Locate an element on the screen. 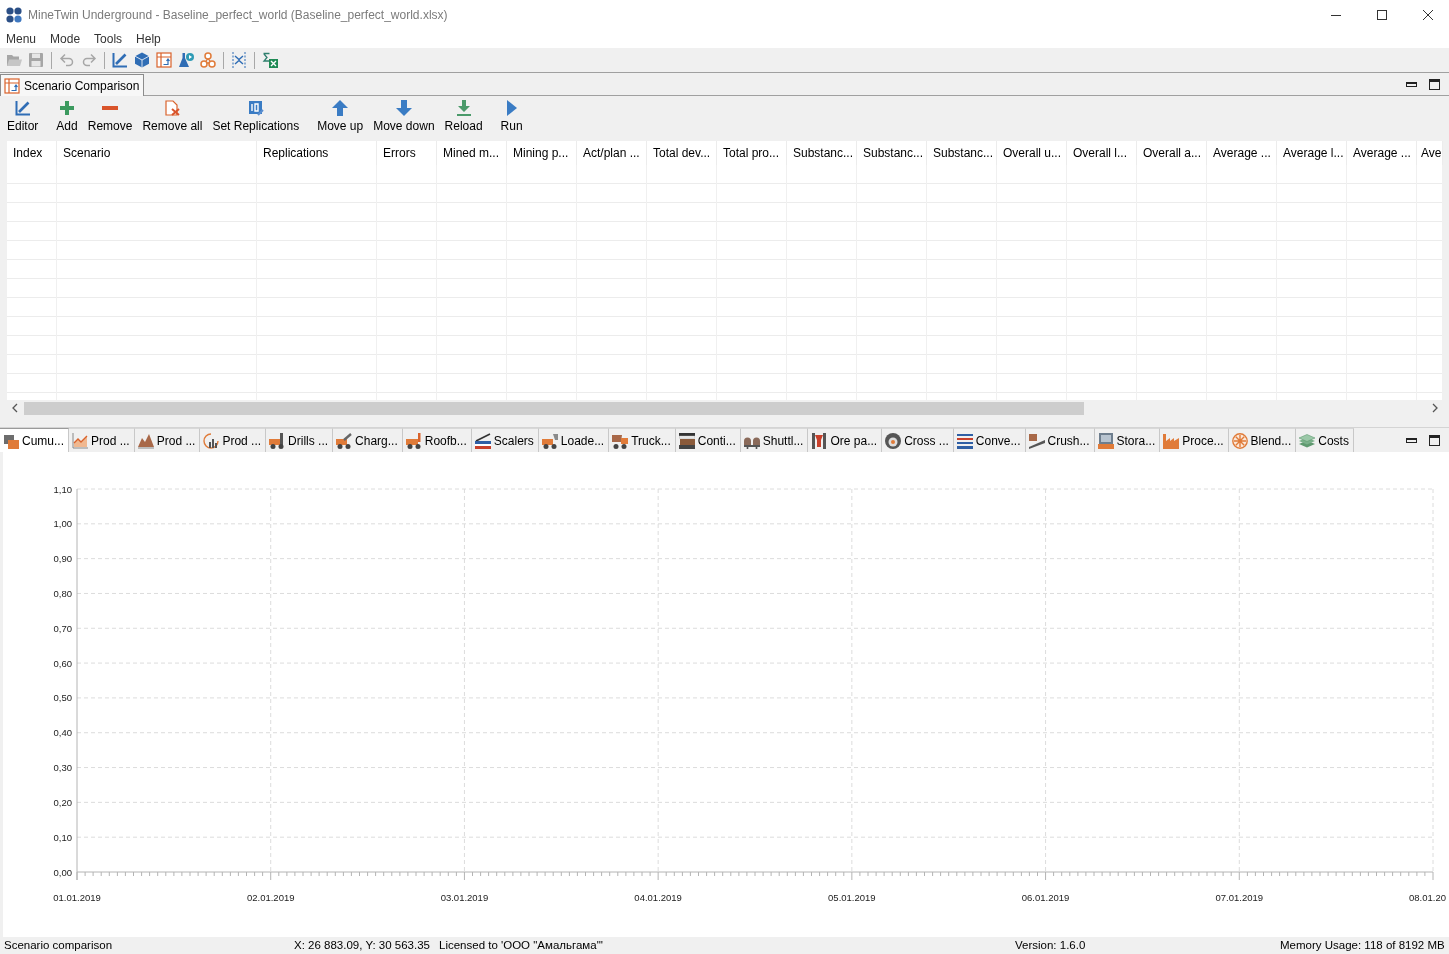 The height and width of the screenshot is (954, 1449). boom-vehicle-icon is located at coordinates (344, 440).